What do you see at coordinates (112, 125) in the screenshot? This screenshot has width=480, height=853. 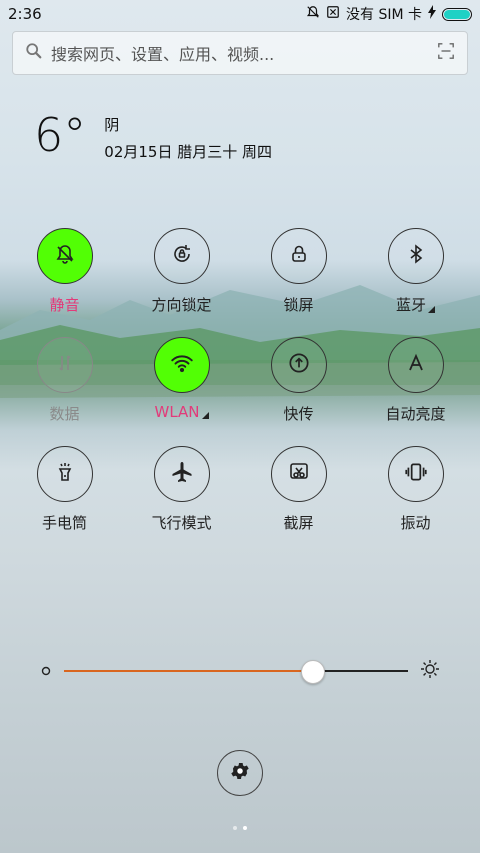 I see `weather-condition: 阴` at bounding box center [112, 125].